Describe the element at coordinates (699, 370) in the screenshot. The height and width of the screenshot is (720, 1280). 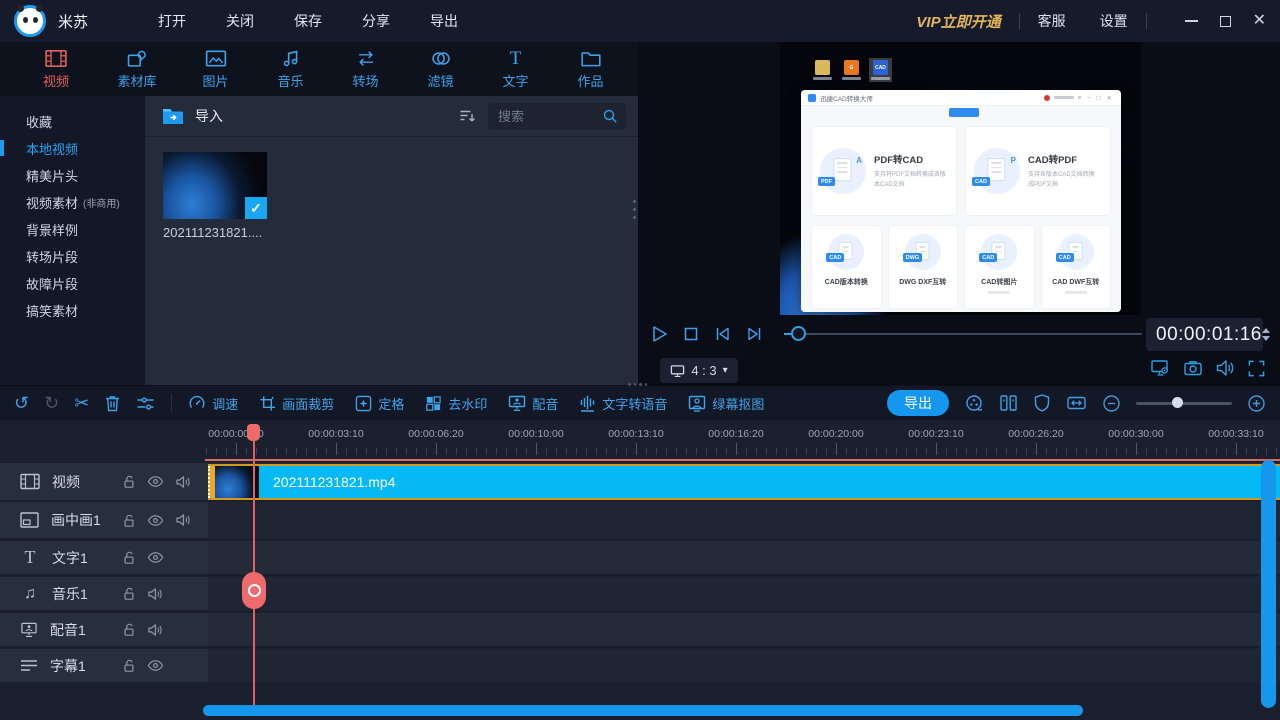
I see `aspect-ratio-dropdown: 4 : 3 ▾` at that location.